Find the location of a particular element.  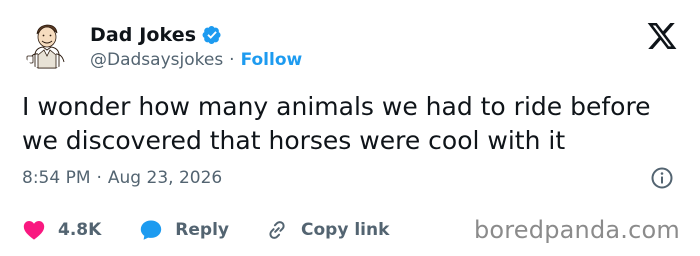

speech-bubble-icon is located at coordinates (151, 230).